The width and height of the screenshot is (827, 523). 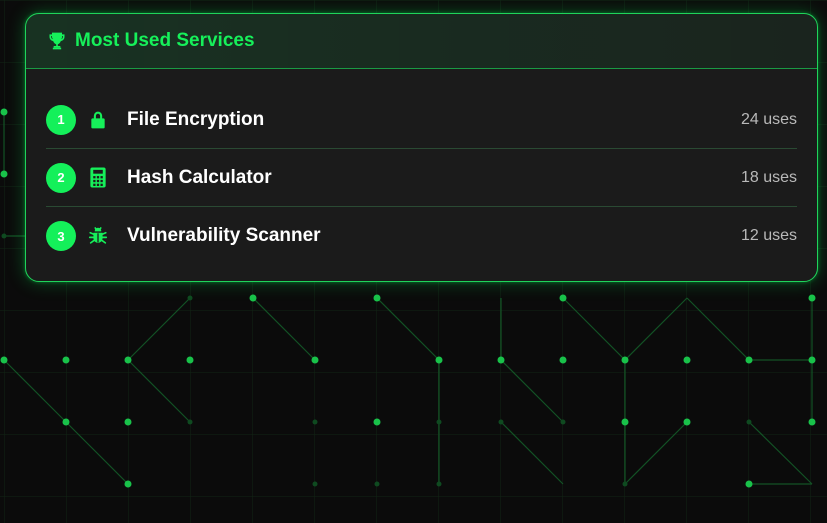 What do you see at coordinates (165, 40) in the screenshot?
I see `card-title: Most Used Services` at bounding box center [165, 40].